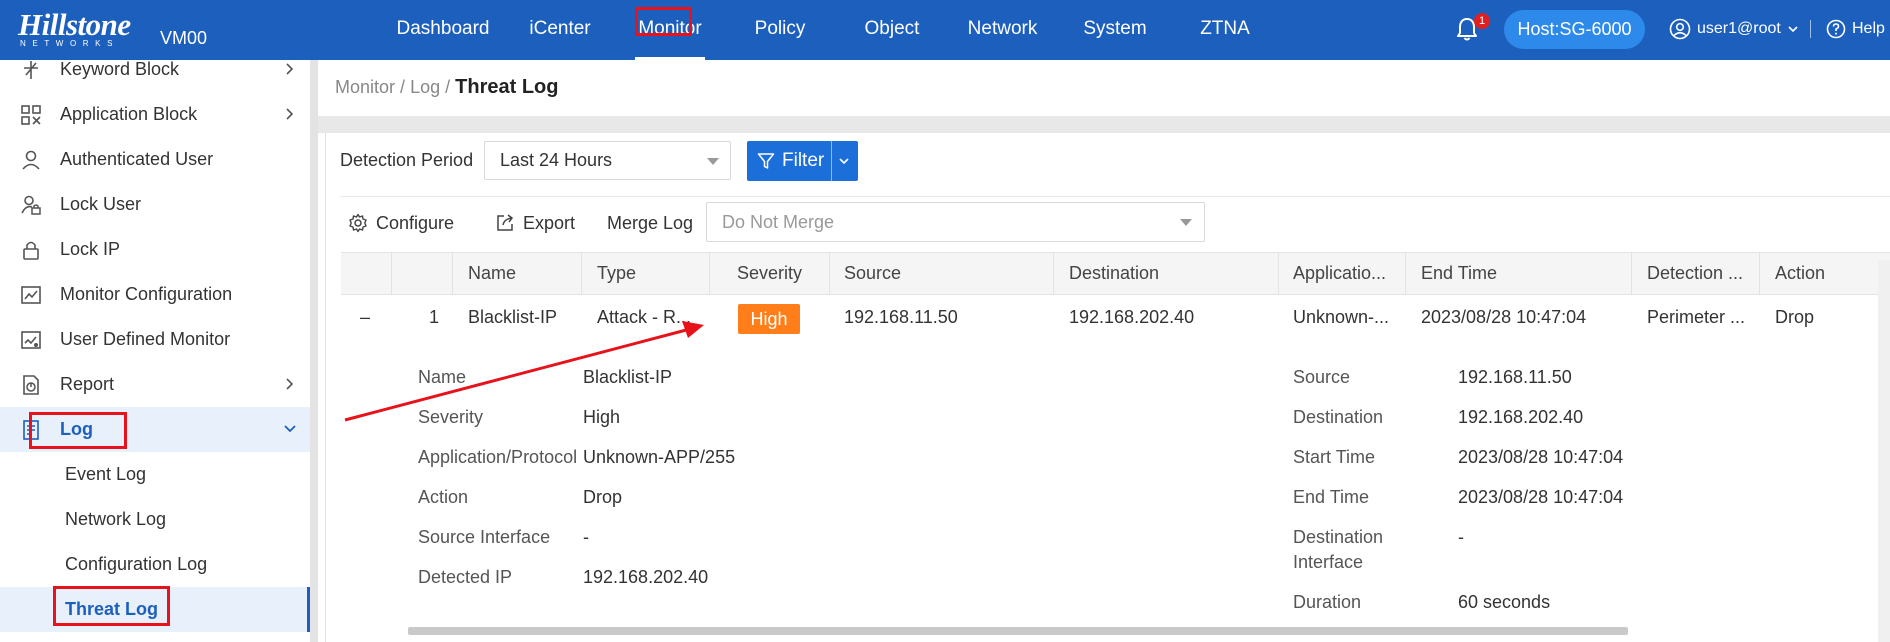 This screenshot has width=1890, height=642. I want to click on nav-system: System, so click(1115, 30).